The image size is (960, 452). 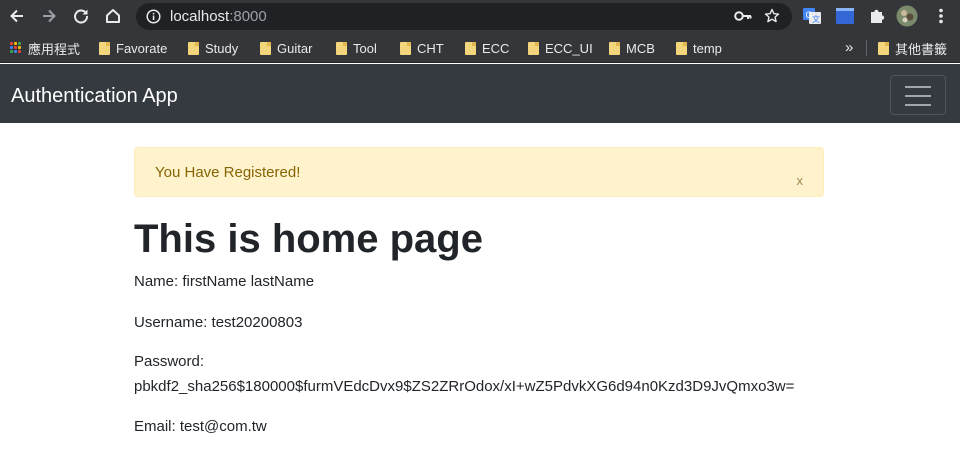 What do you see at coordinates (707, 48) in the screenshot?
I see `bookmark-label: temp` at bounding box center [707, 48].